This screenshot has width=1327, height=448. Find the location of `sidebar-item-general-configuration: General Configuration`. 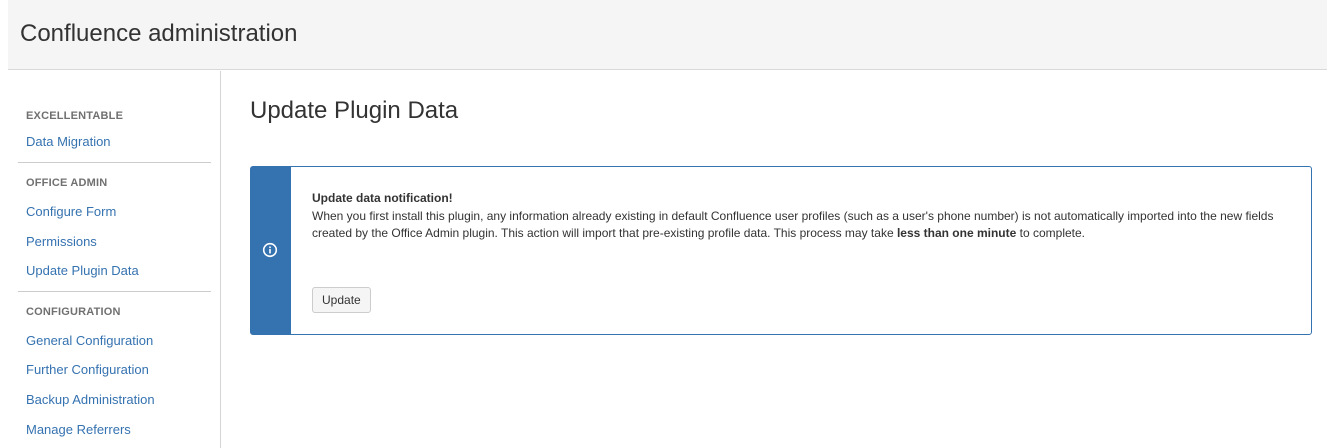

sidebar-item-general-configuration: General Configuration is located at coordinates (89, 340).